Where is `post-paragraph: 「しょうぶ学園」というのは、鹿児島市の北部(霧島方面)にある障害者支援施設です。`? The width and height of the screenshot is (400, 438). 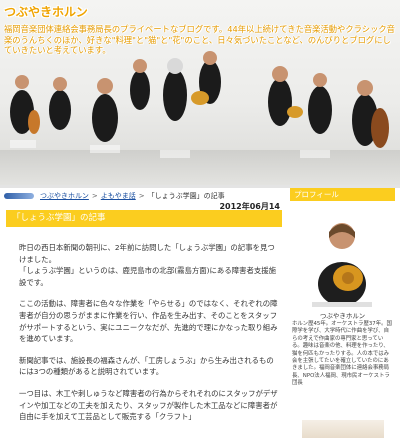 post-paragraph: 「しょうぶ学園」というのは、鹿児島市の北部(霧島方面)にある障害者支援施設です。 is located at coordinates (148, 276).